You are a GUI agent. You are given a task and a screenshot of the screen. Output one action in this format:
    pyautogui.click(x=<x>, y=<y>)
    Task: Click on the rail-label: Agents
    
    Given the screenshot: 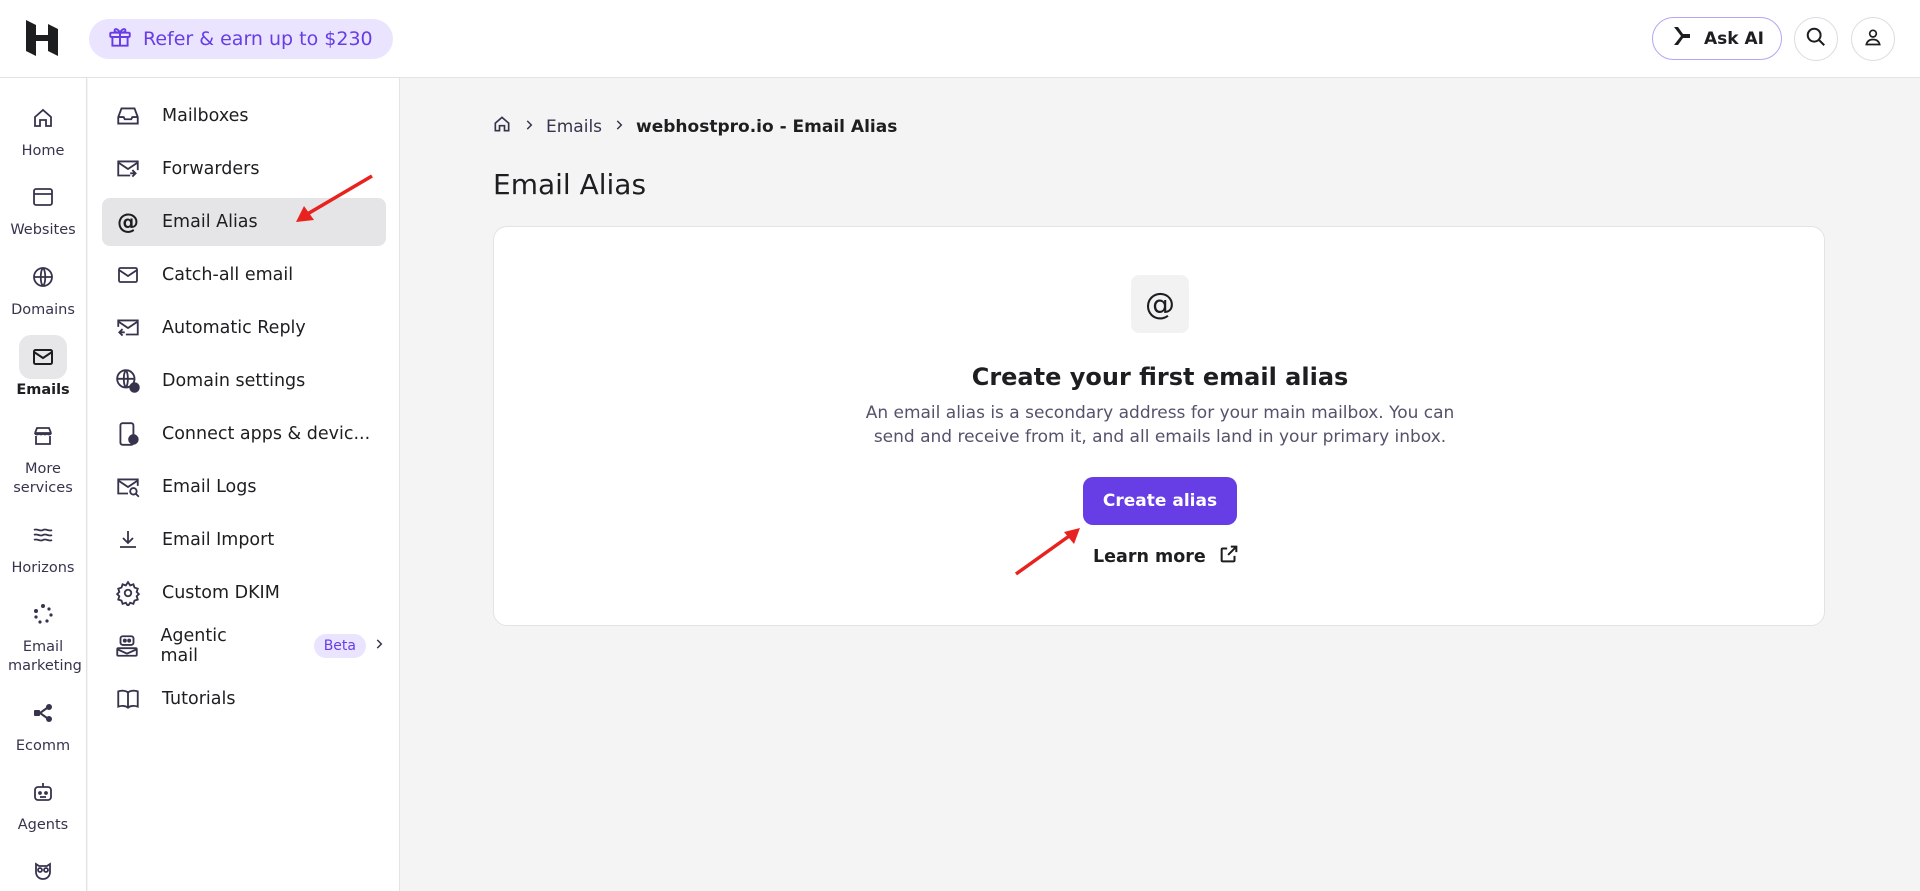 What is the action you would take?
    pyautogui.click(x=43, y=825)
    